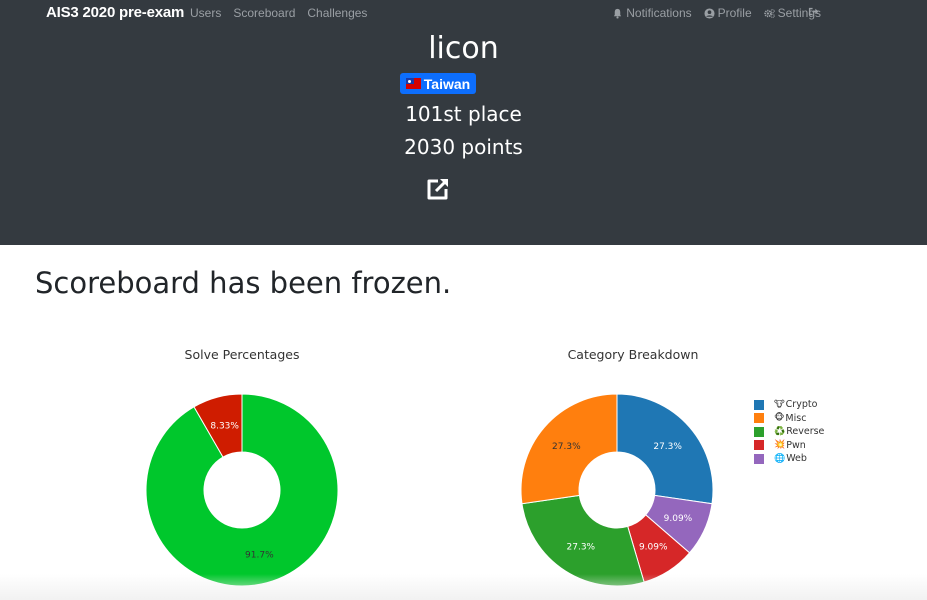 Image resolution: width=927 pixels, height=600 pixels. I want to click on legend-item-misc: 🐵 Misc, so click(789, 419).